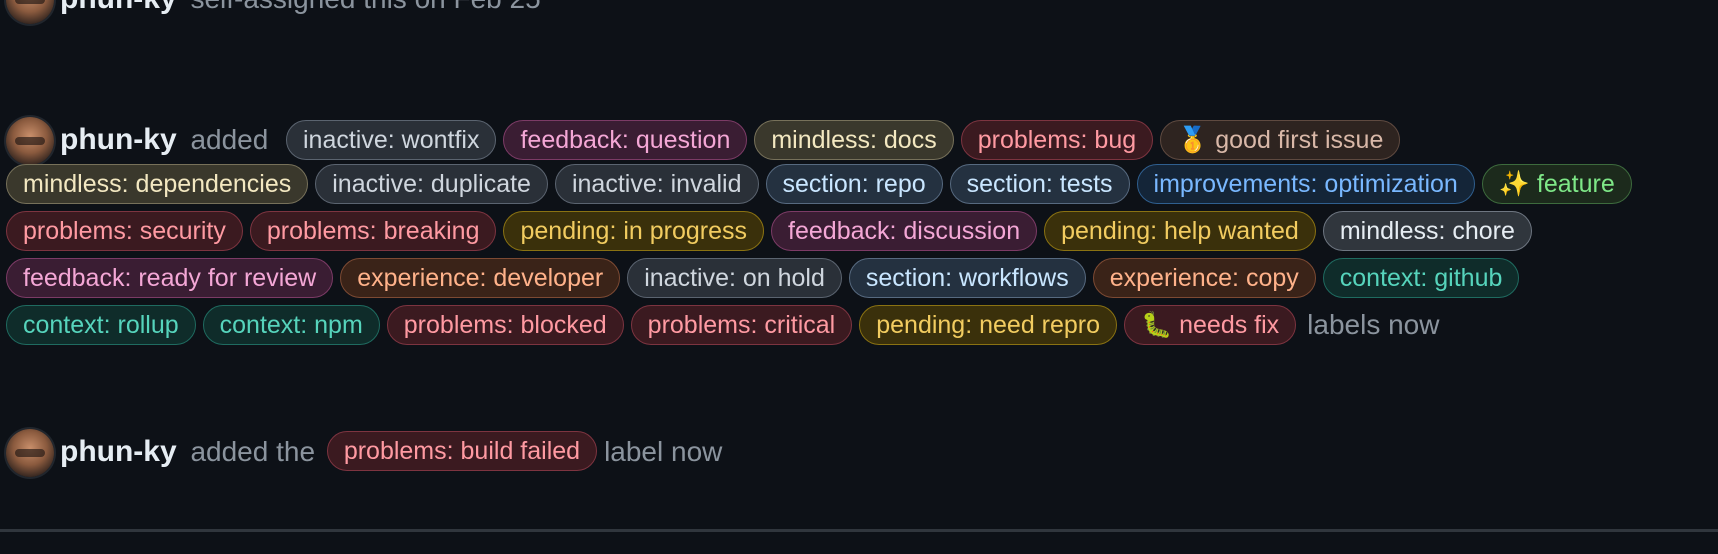 This screenshot has width=1718, height=554. What do you see at coordinates (1421, 278) in the screenshot?
I see `label-badge: context: github` at bounding box center [1421, 278].